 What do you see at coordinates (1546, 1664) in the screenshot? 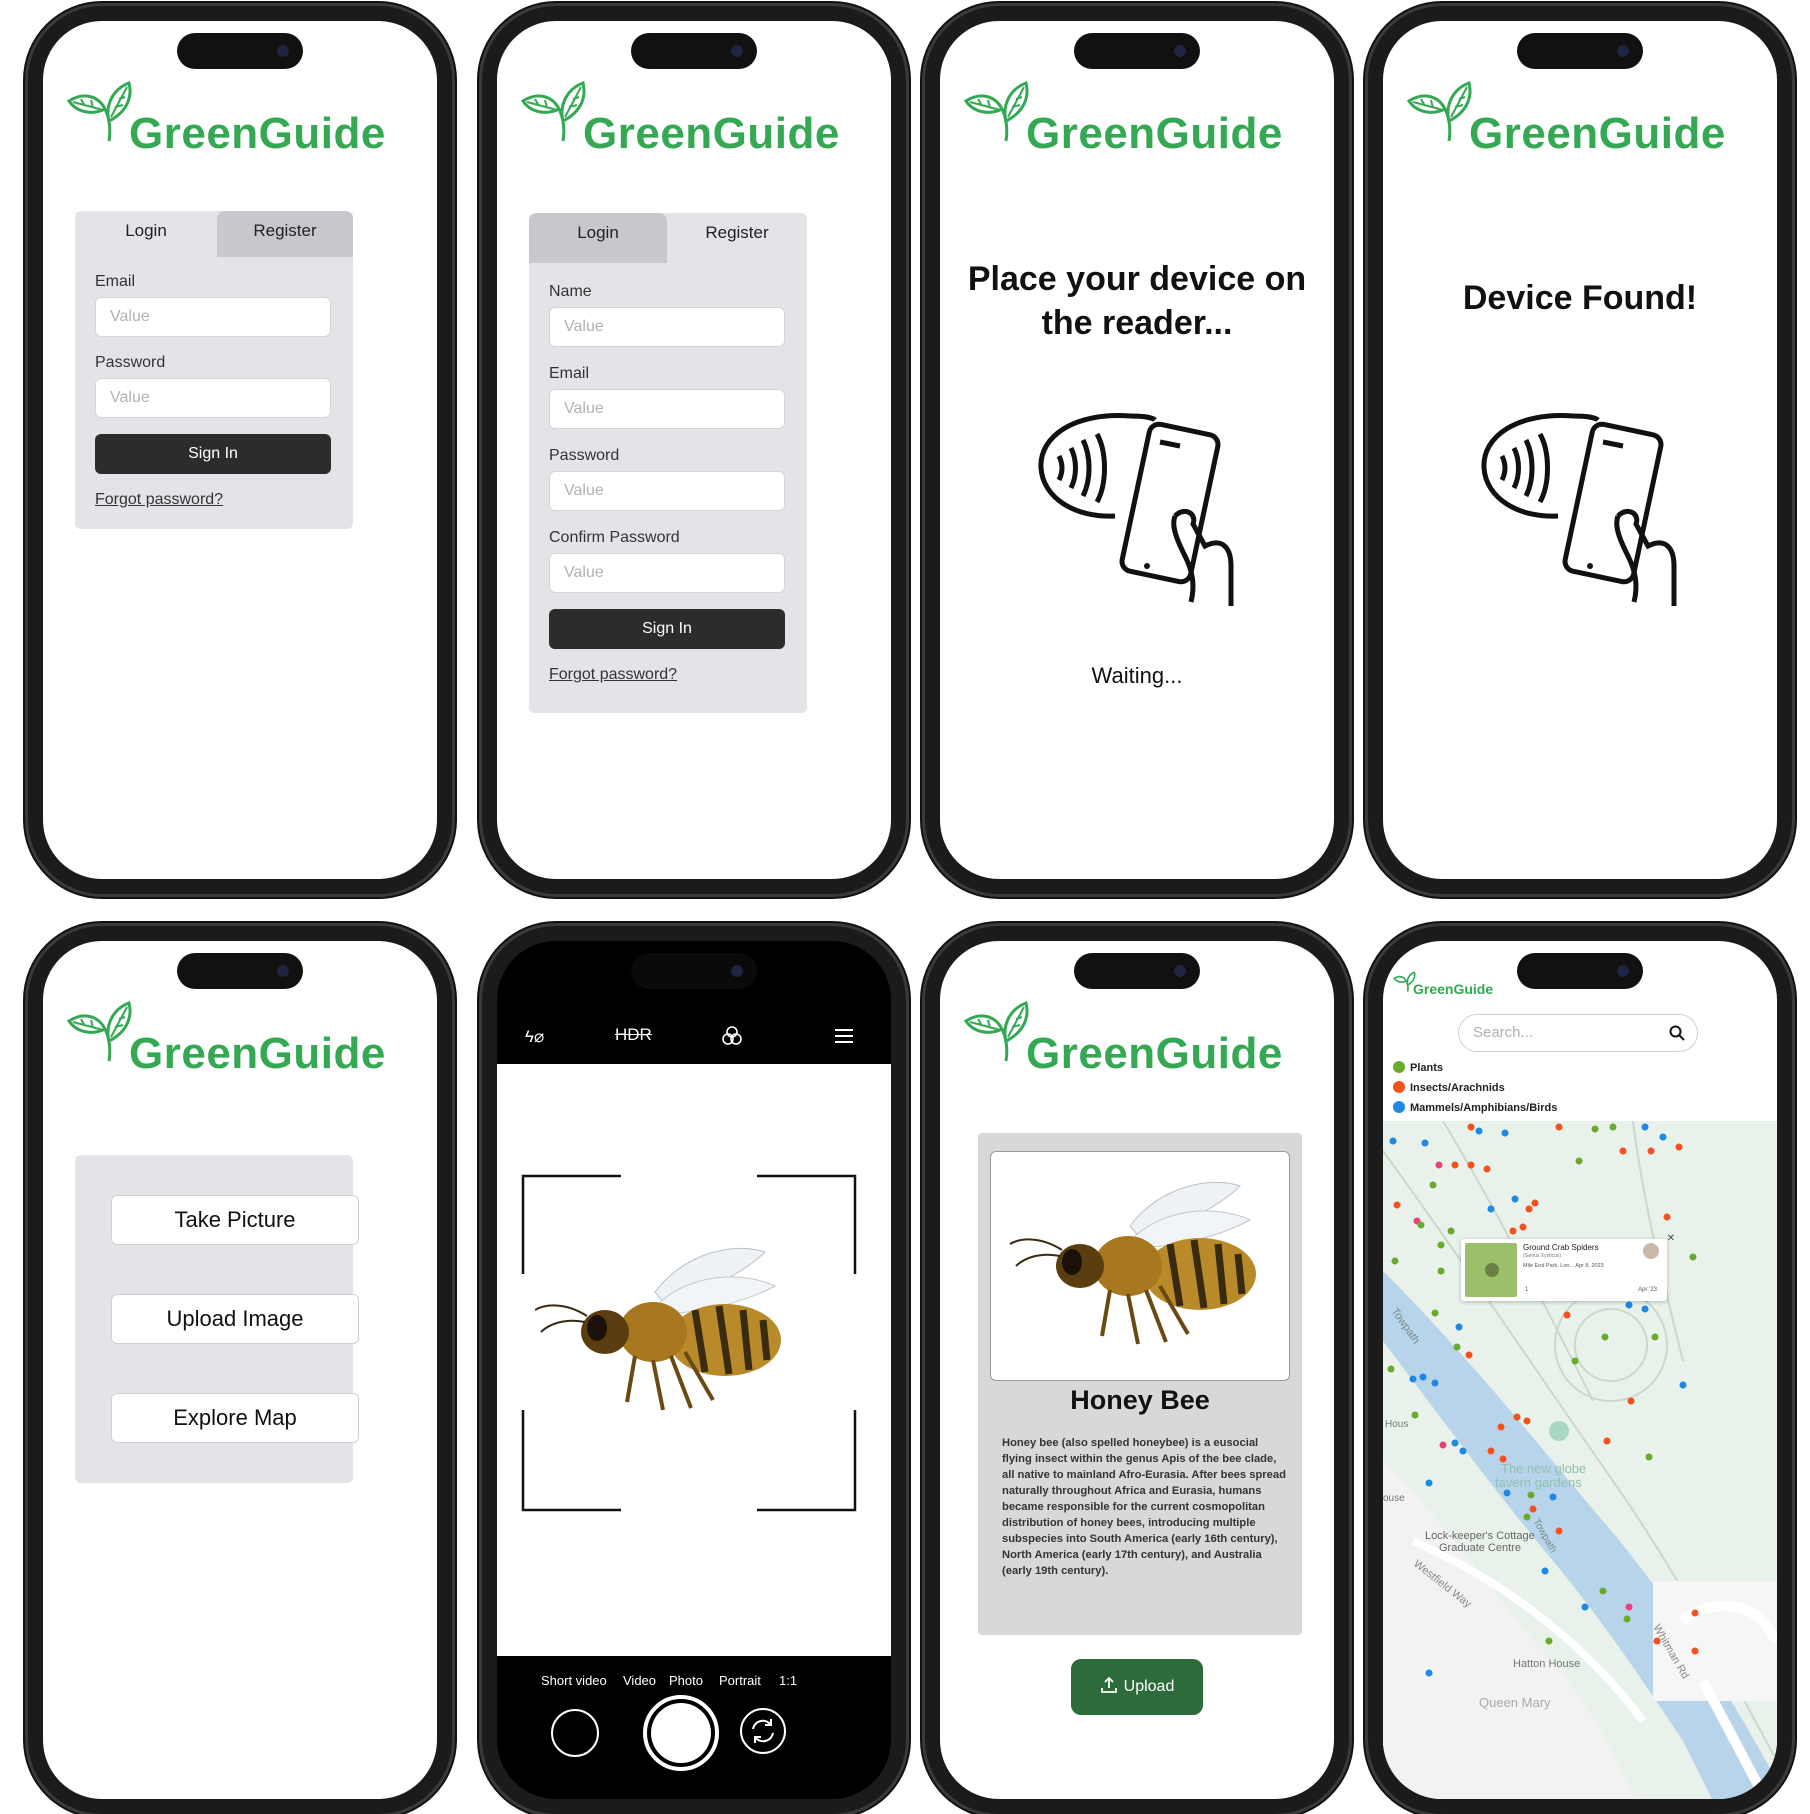
I see `svg-text: Hatton House` at bounding box center [1546, 1664].